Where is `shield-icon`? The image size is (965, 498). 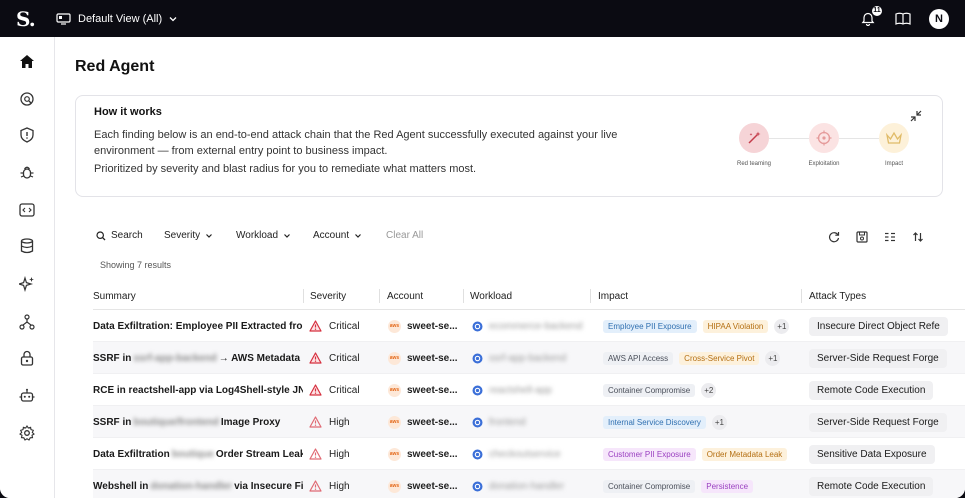
shield-icon is located at coordinates (27, 135).